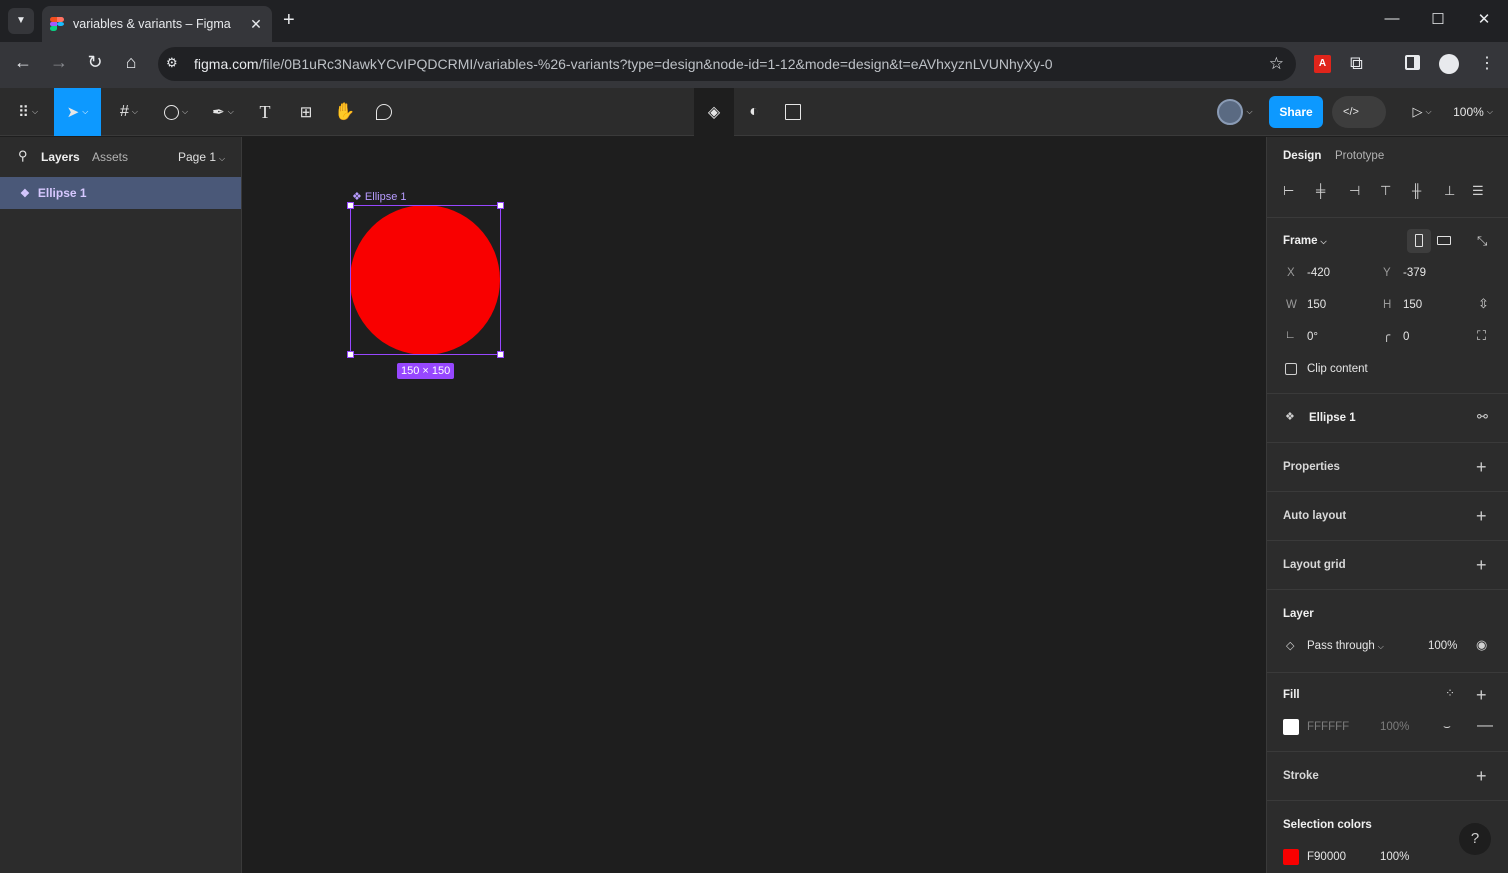 The height and width of the screenshot is (873, 1508). I want to click on site-info-icon: ⚙, so click(172, 63).